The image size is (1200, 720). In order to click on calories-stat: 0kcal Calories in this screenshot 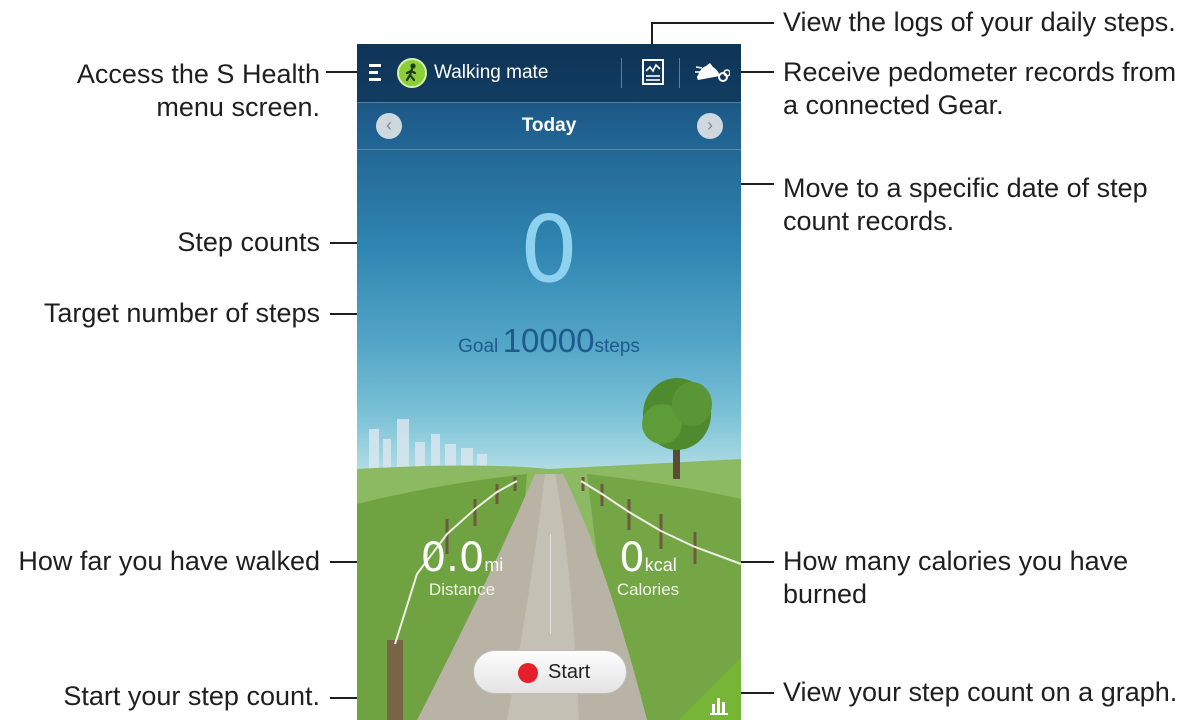, I will do `click(648, 568)`.